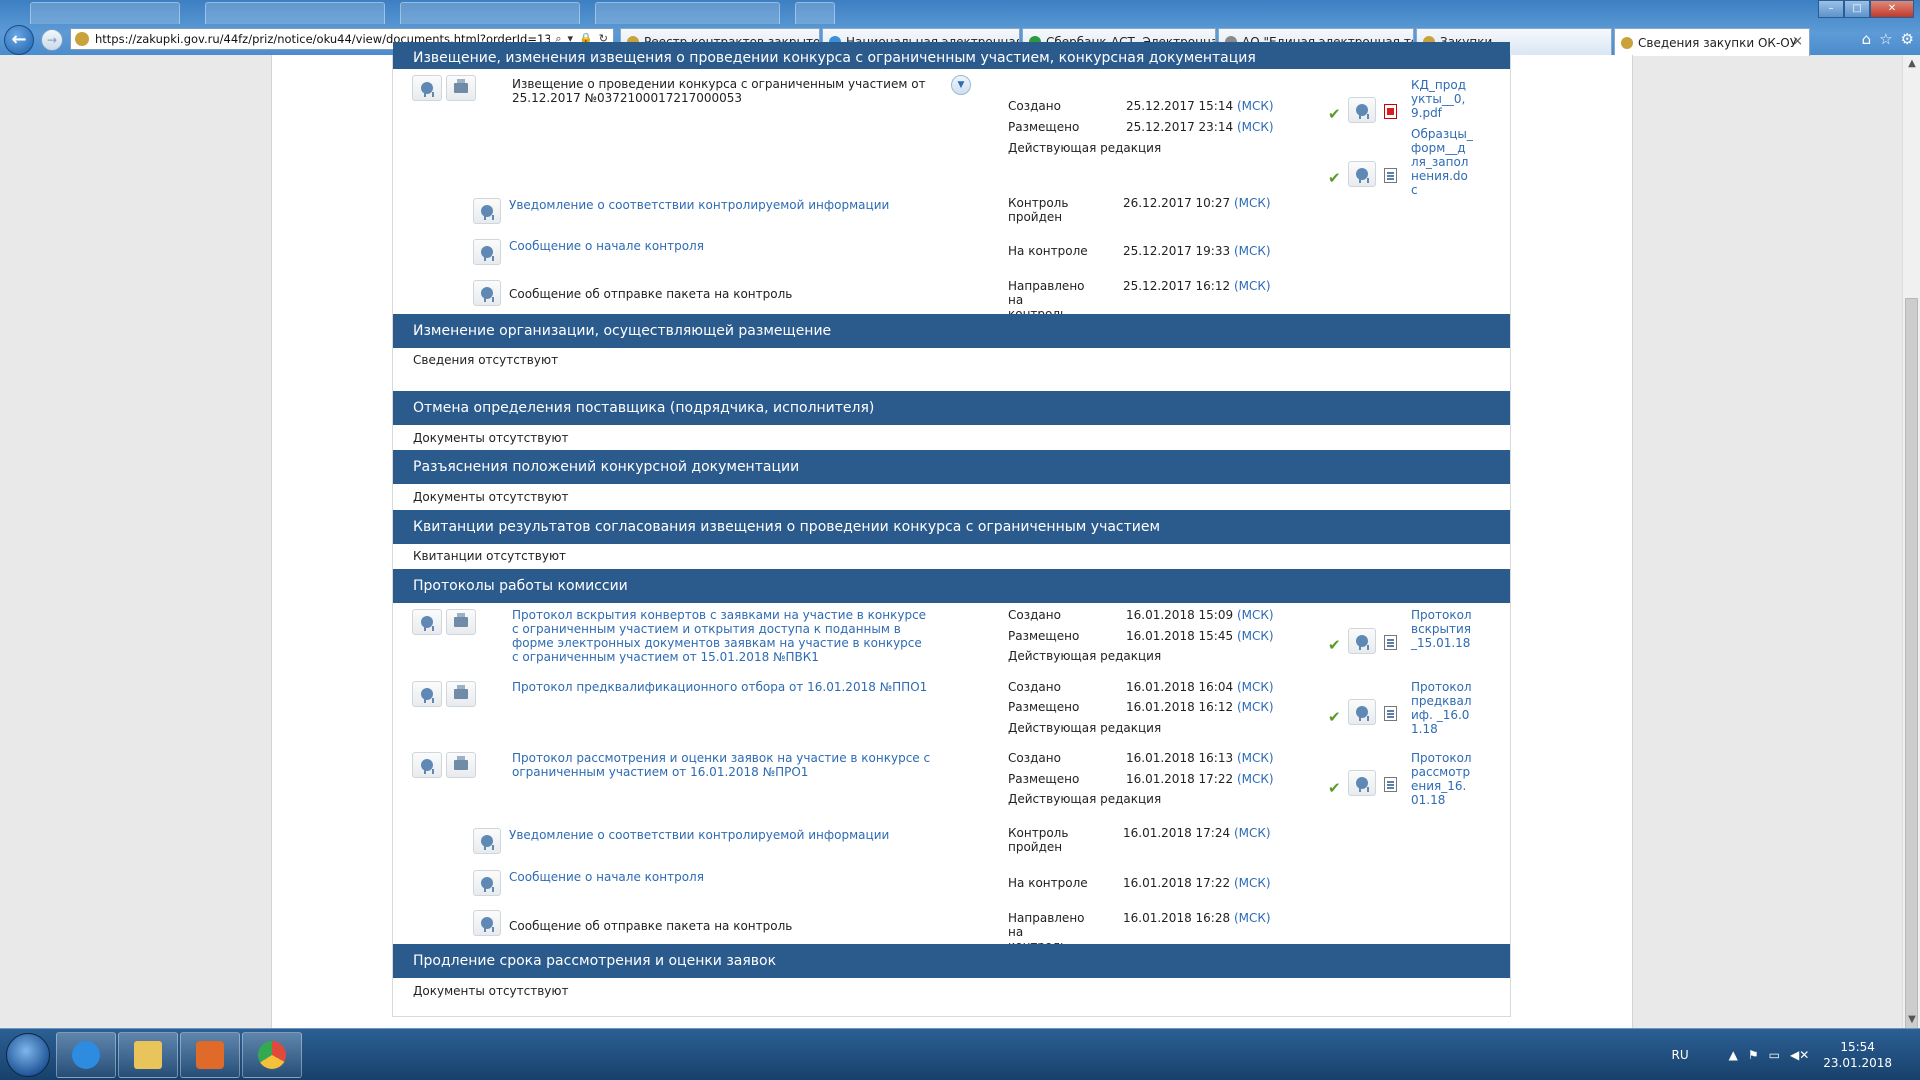 The image size is (1920, 1080). Describe the element at coordinates (1797, 41) in the screenshot. I see `close-tab-icon: ×` at that location.